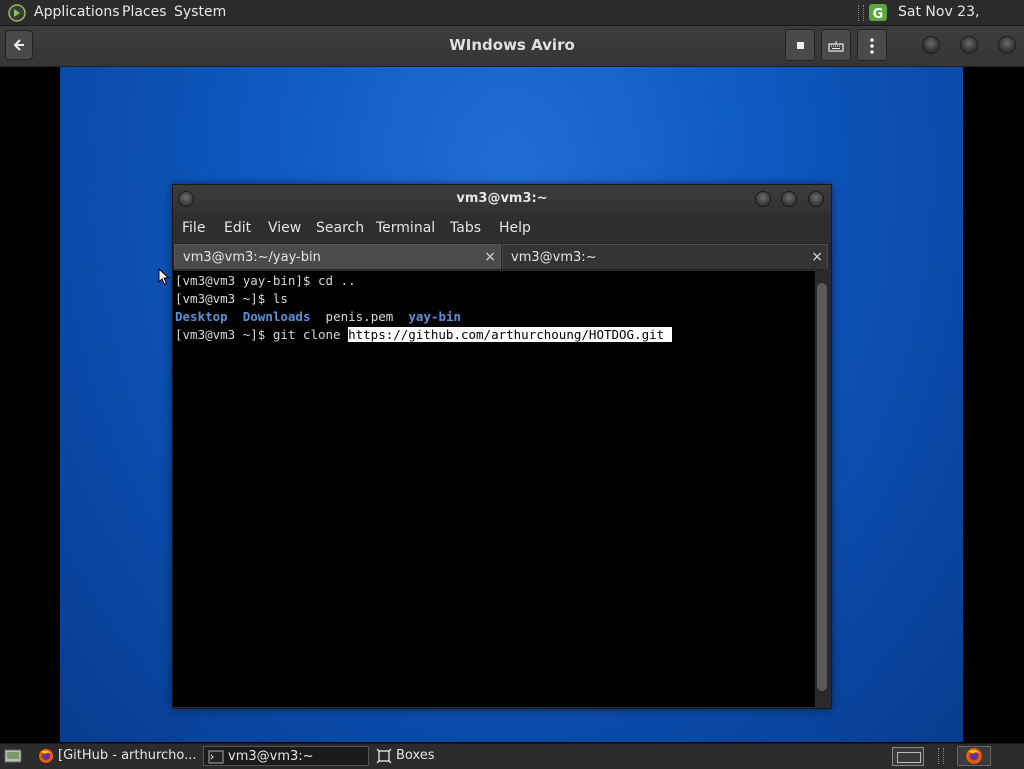 This screenshot has width=1024, height=769. What do you see at coordinates (961, 22) in the screenshot?
I see `clock: Sat Nov 23, 11:26 AM` at bounding box center [961, 22].